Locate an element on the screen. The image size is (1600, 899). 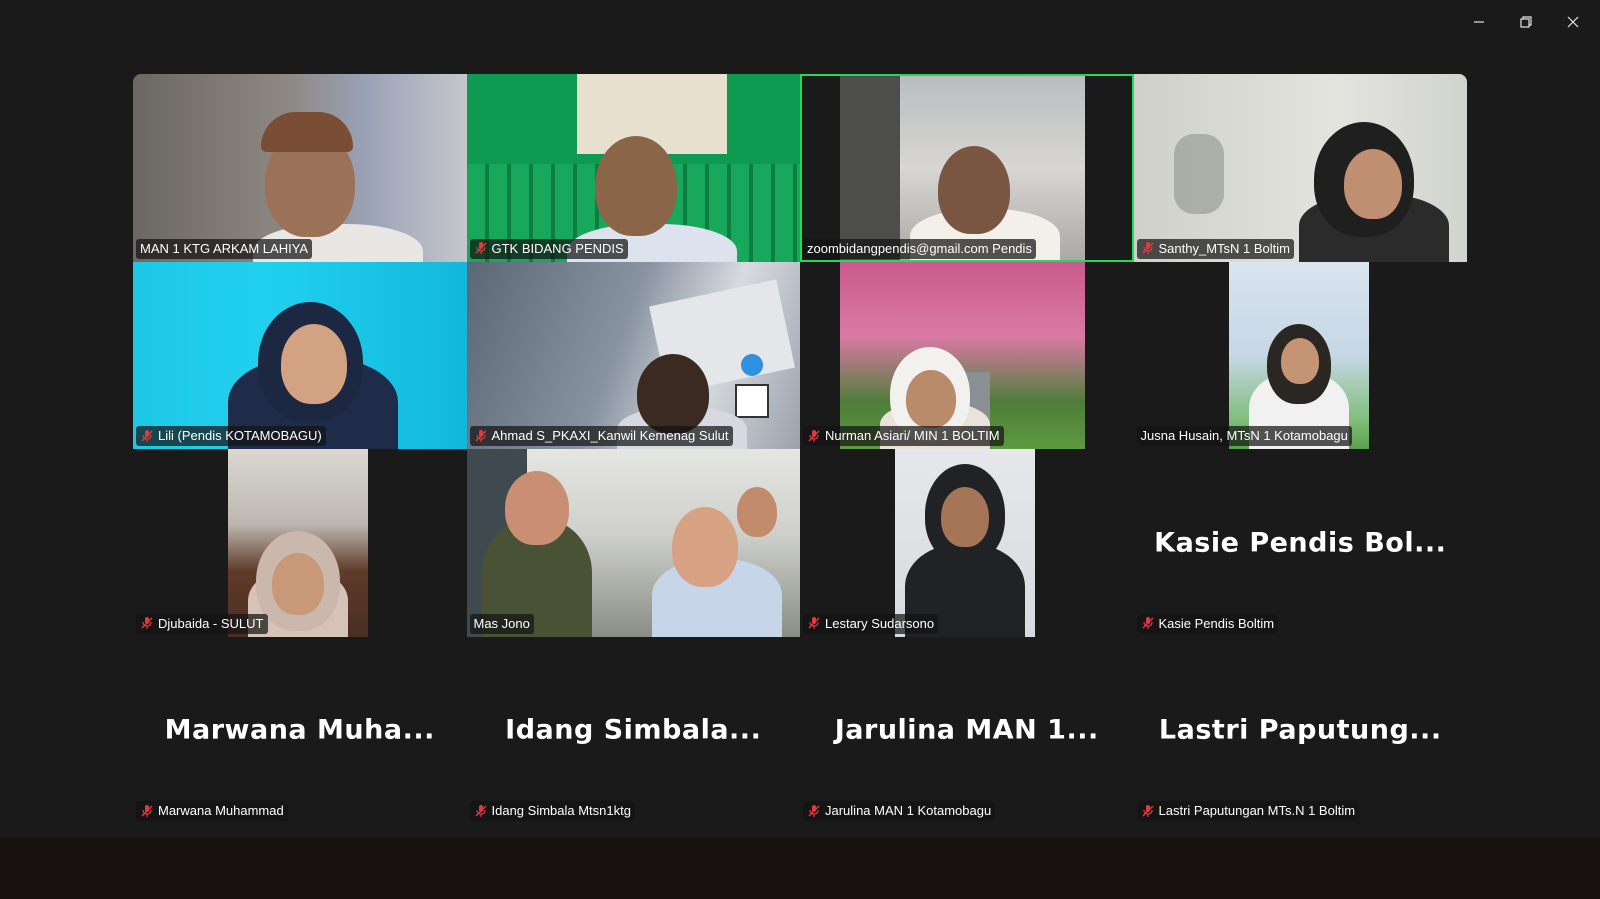
participant-tile: Nurman Asiari/ MIN 1 BOLTIM is located at coordinates (967, 355).